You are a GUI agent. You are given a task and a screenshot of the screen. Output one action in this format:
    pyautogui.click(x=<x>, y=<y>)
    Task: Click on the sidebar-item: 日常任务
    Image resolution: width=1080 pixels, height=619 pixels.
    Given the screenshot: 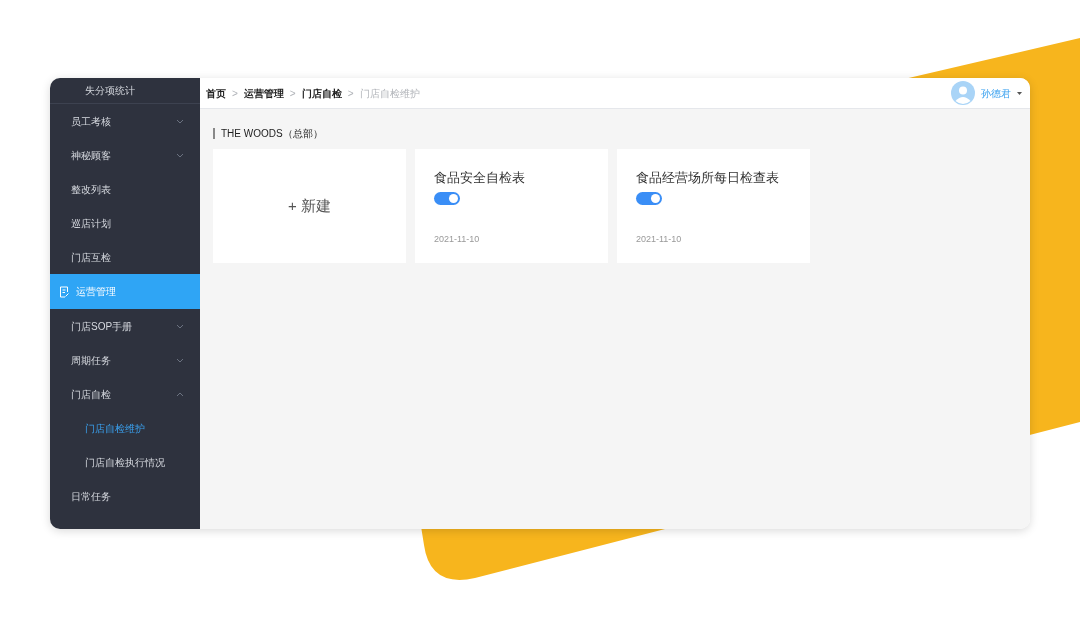 What is the action you would take?
    pyautogui.click(x=125, y=496)
    